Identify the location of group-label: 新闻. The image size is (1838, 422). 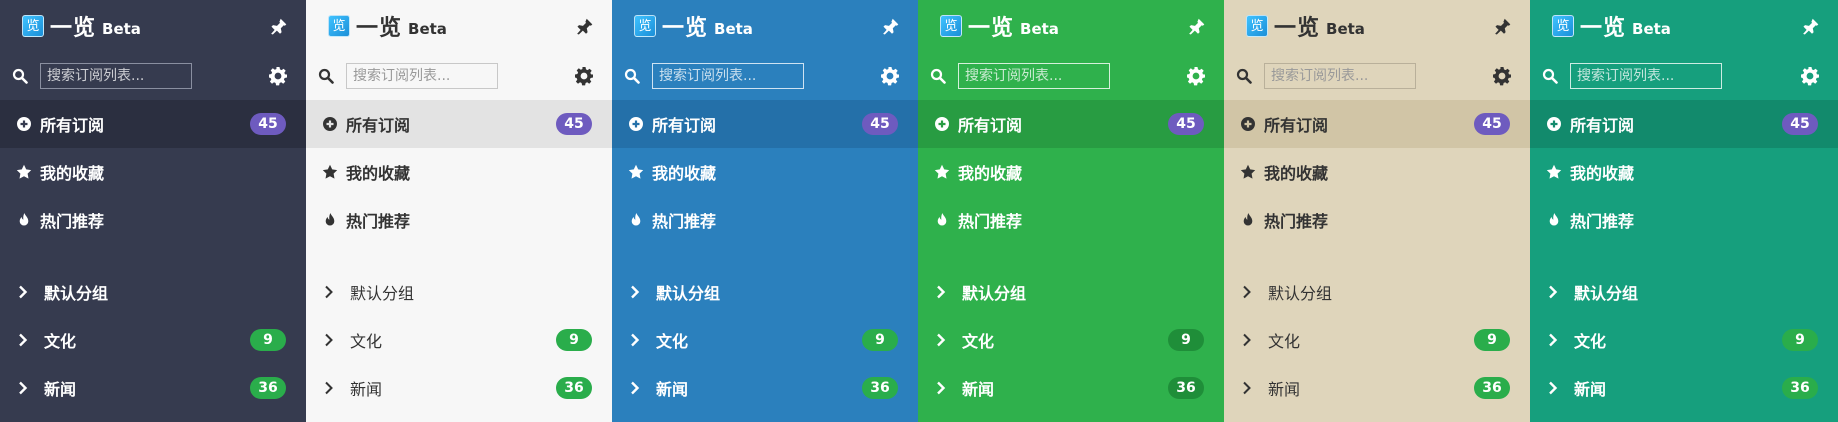
(1590, 389).